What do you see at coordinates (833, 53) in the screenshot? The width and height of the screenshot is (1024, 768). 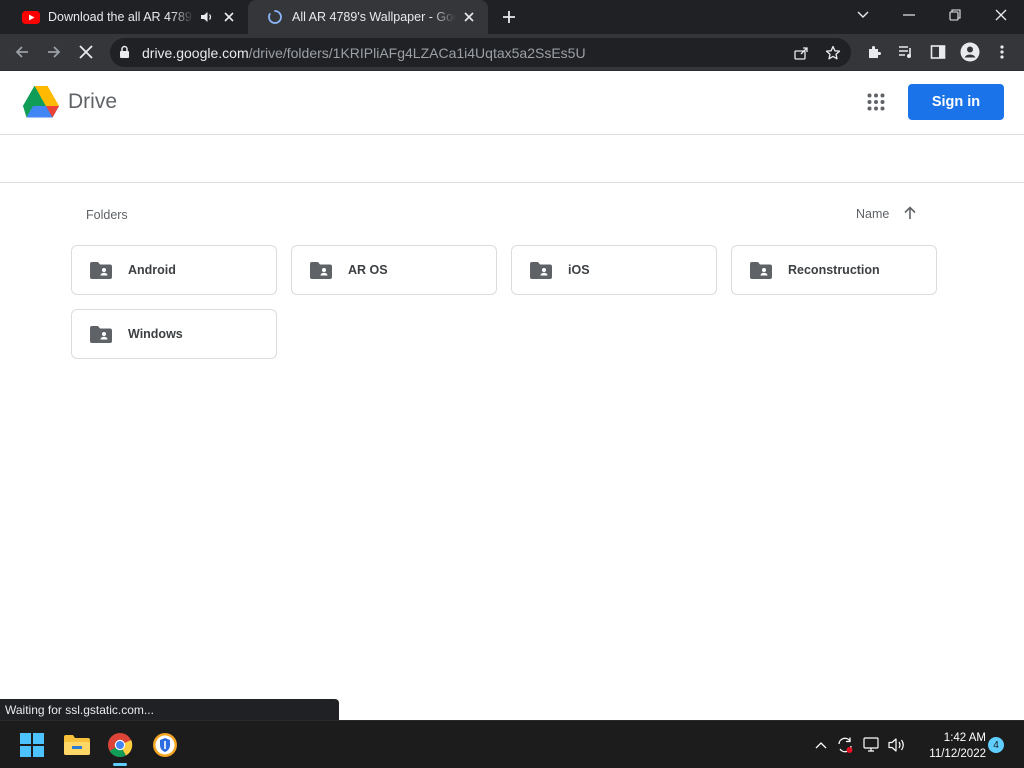 I see `bookmark-star-icon` at bounding box center [833, 53].